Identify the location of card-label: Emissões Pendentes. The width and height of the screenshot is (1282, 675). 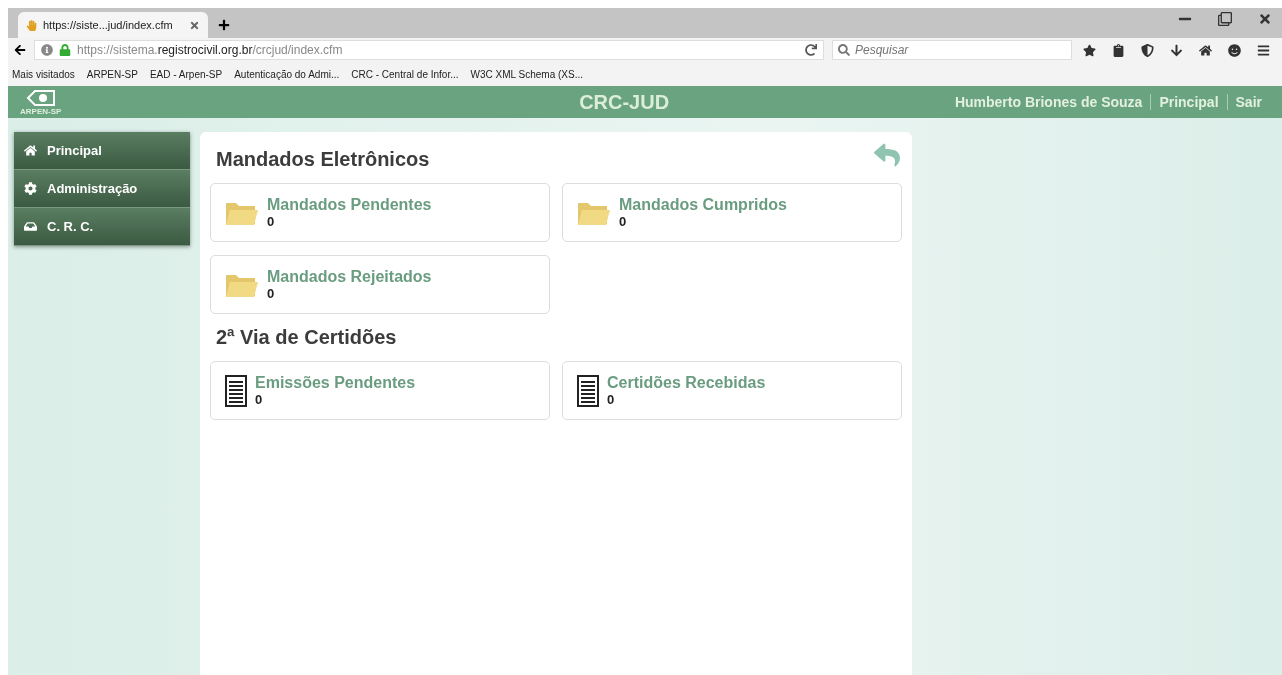
(335, 383).